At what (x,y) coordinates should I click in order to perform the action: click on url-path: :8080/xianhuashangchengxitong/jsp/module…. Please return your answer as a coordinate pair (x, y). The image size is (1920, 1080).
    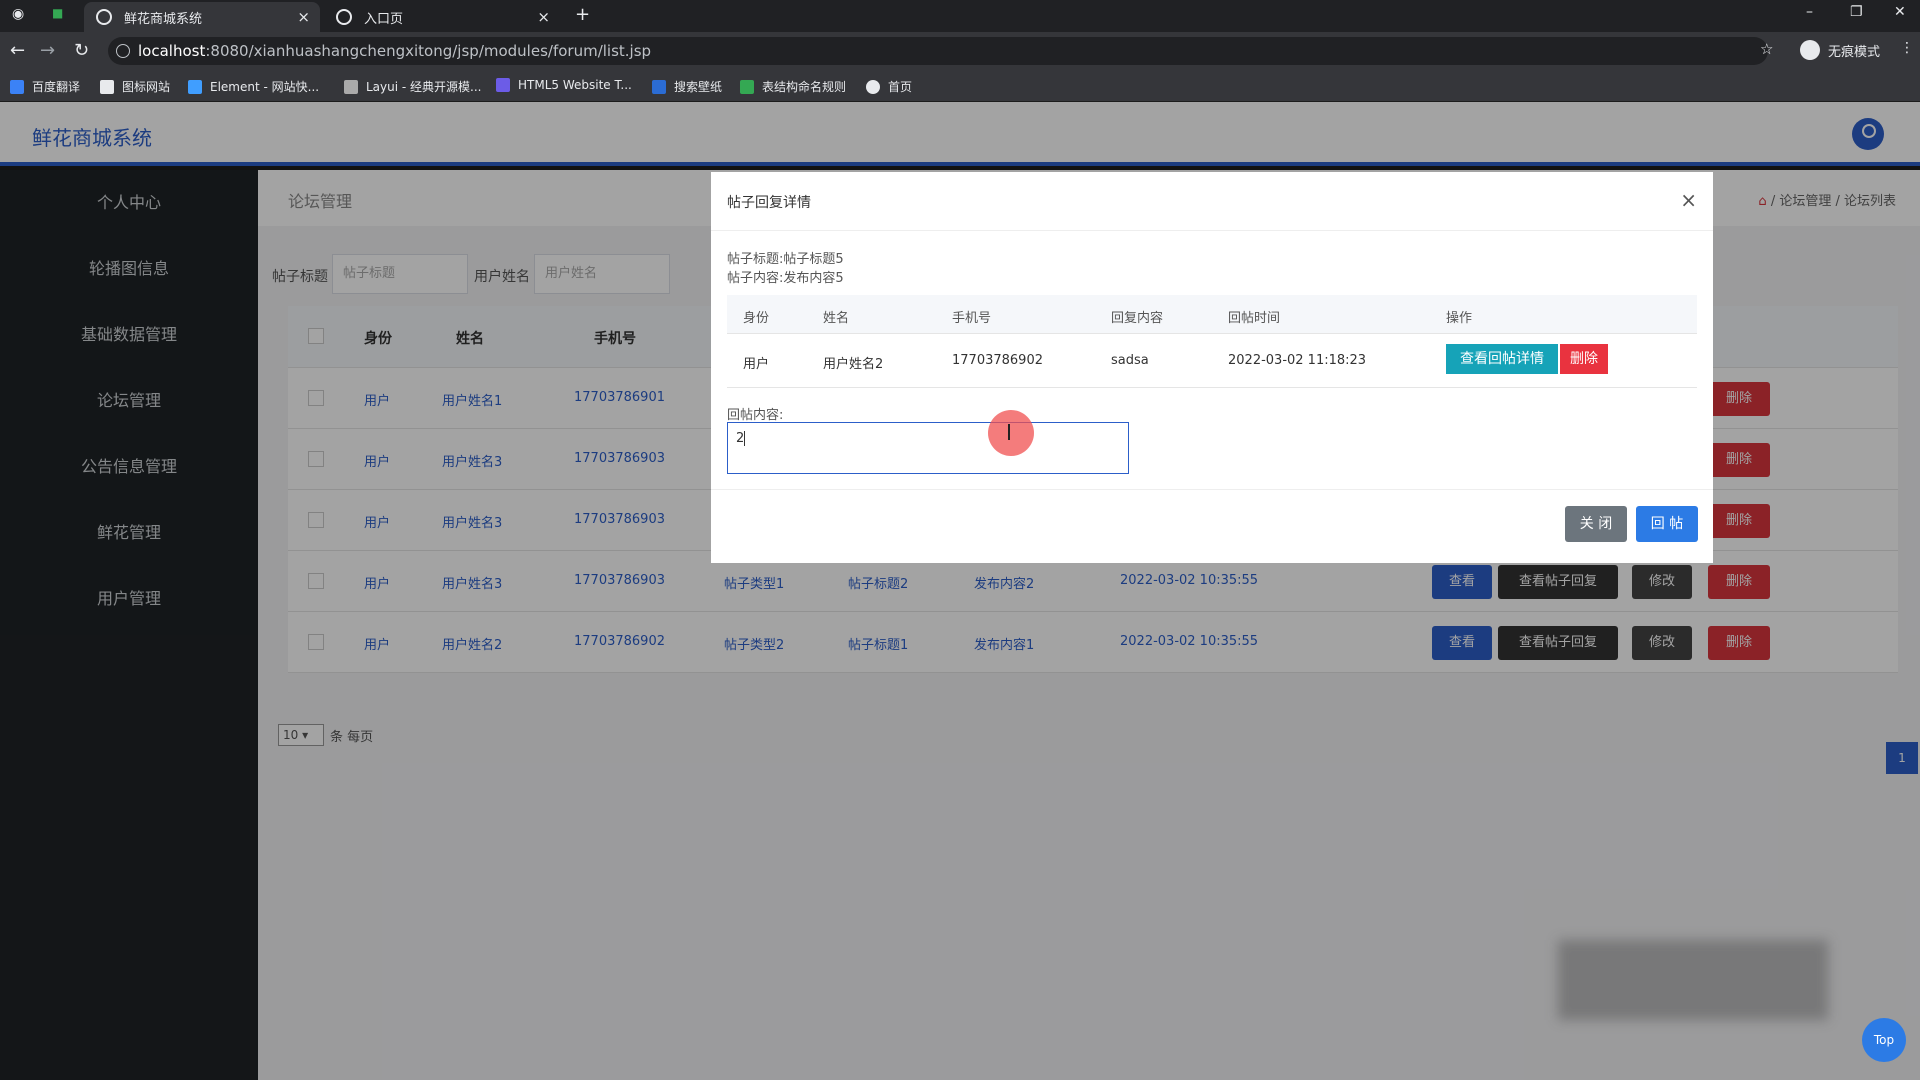
    Looking at the image, I should click on (428, 51).